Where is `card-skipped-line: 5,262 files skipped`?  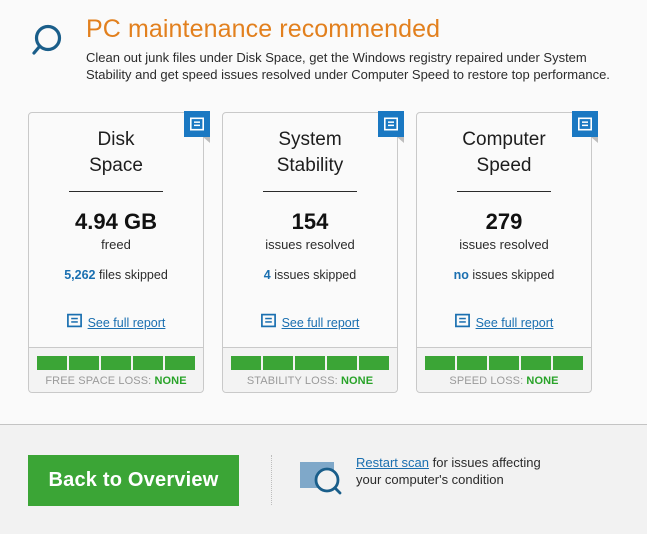
card-skipped-line: 5,262 files skipped is located at coordinates (116, 275).